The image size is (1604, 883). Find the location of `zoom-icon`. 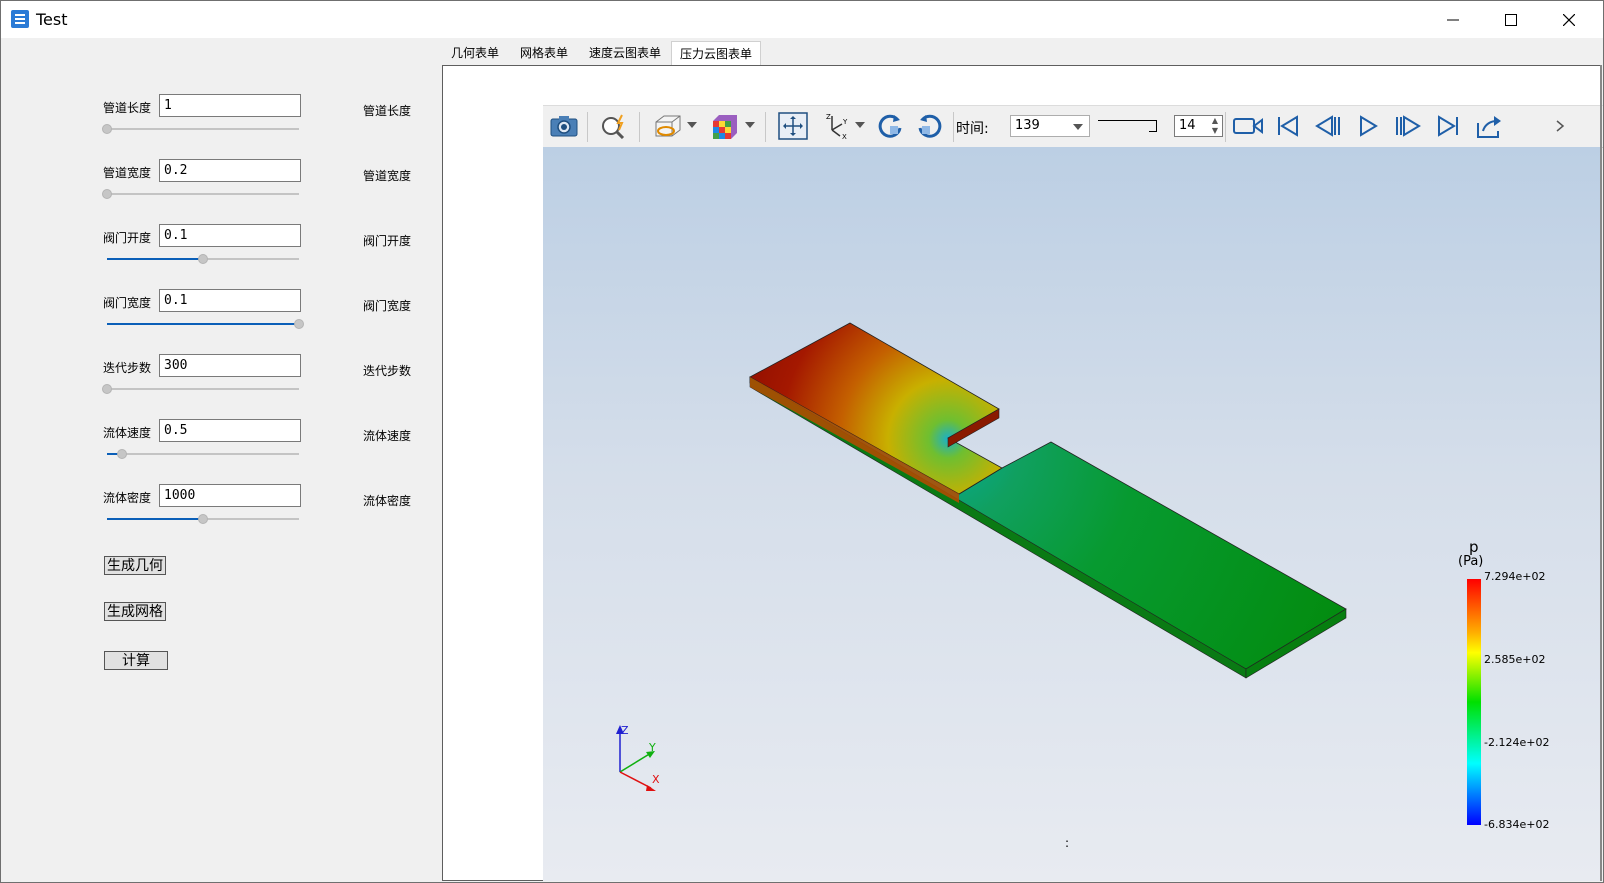

zoom-icon is located at coordinates (613, 126).